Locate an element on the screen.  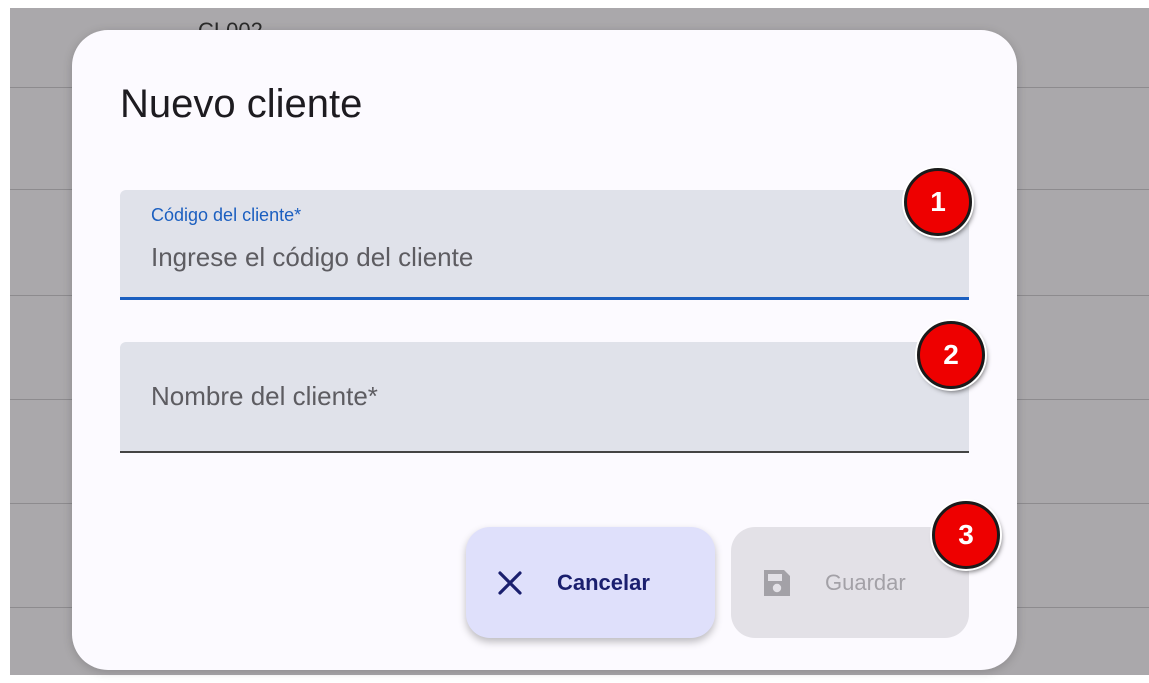
client-name-input is located at coordinates (541, 396).